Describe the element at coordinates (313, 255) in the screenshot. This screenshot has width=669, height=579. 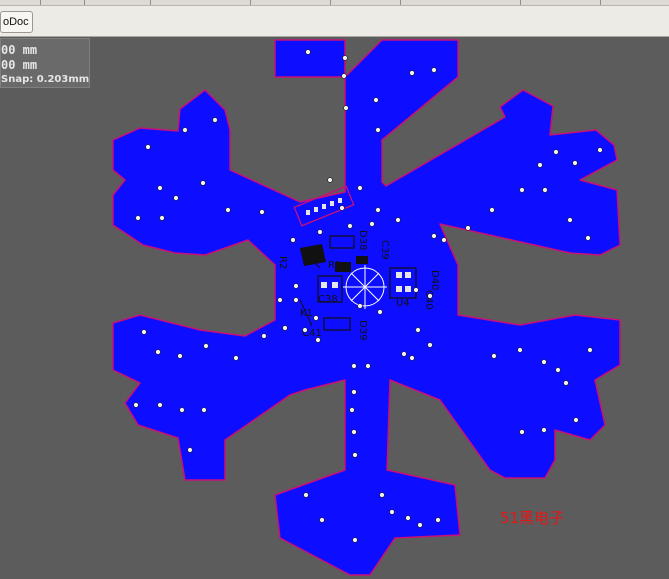
I see `component-body` at that location.